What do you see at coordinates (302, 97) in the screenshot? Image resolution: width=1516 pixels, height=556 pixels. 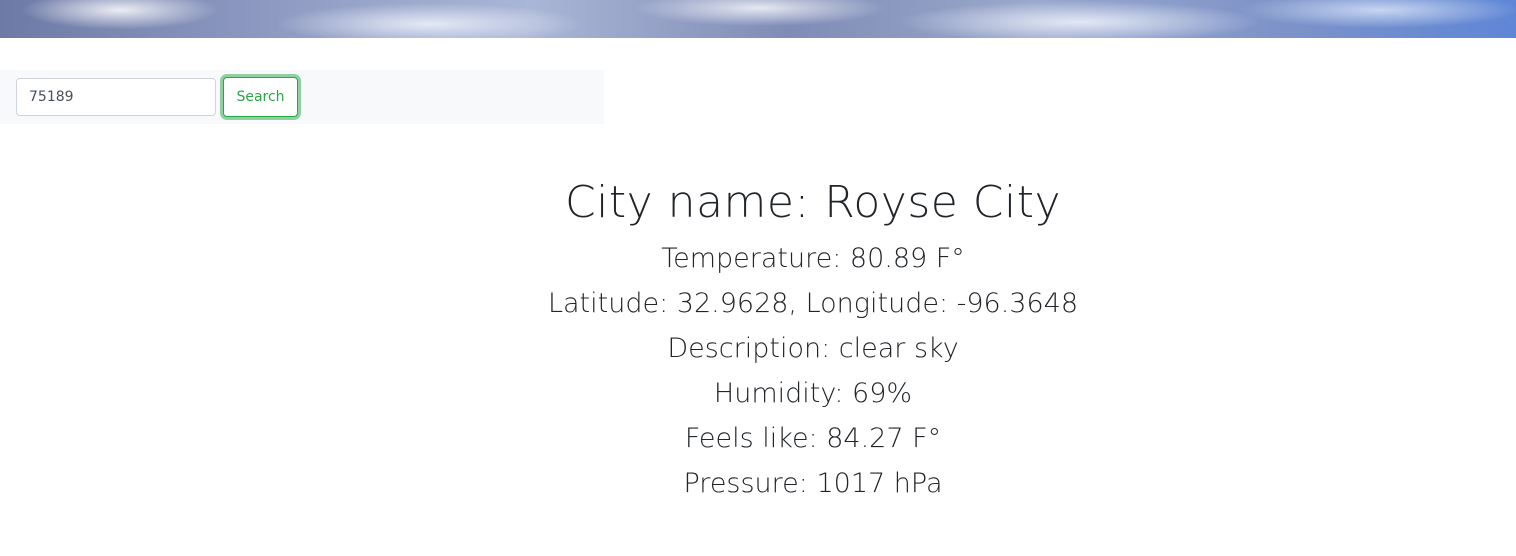 I see `search-bar: Search` at bounding box center [302, 97].